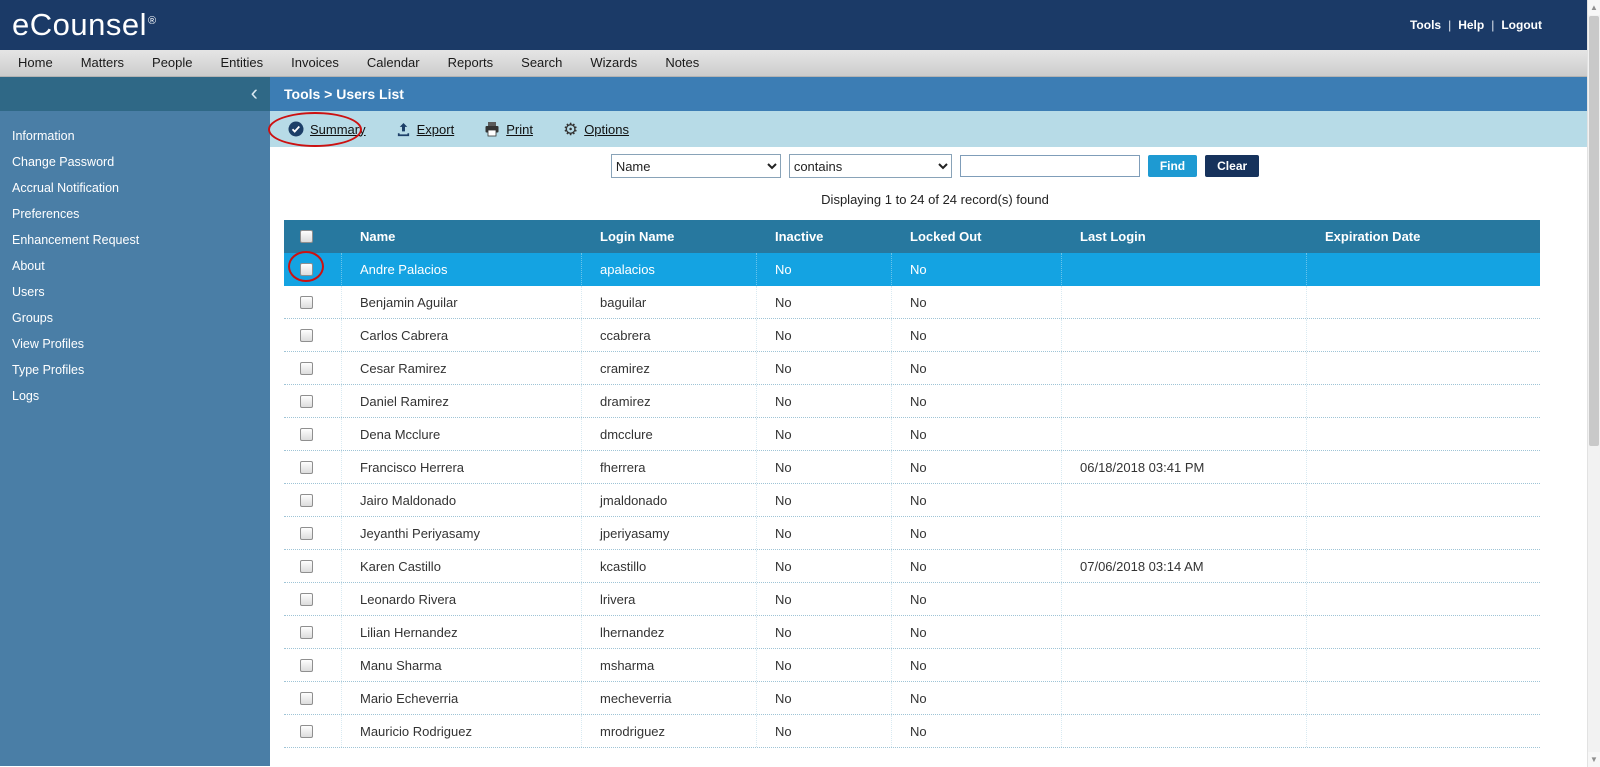 This screenshot has height=767, width=1600. What do you see at coordinates (912, 335) in the screenshot?
I see `table-row: Carlos Cabrera ccabrera No No` at bounding box center [912, 335].